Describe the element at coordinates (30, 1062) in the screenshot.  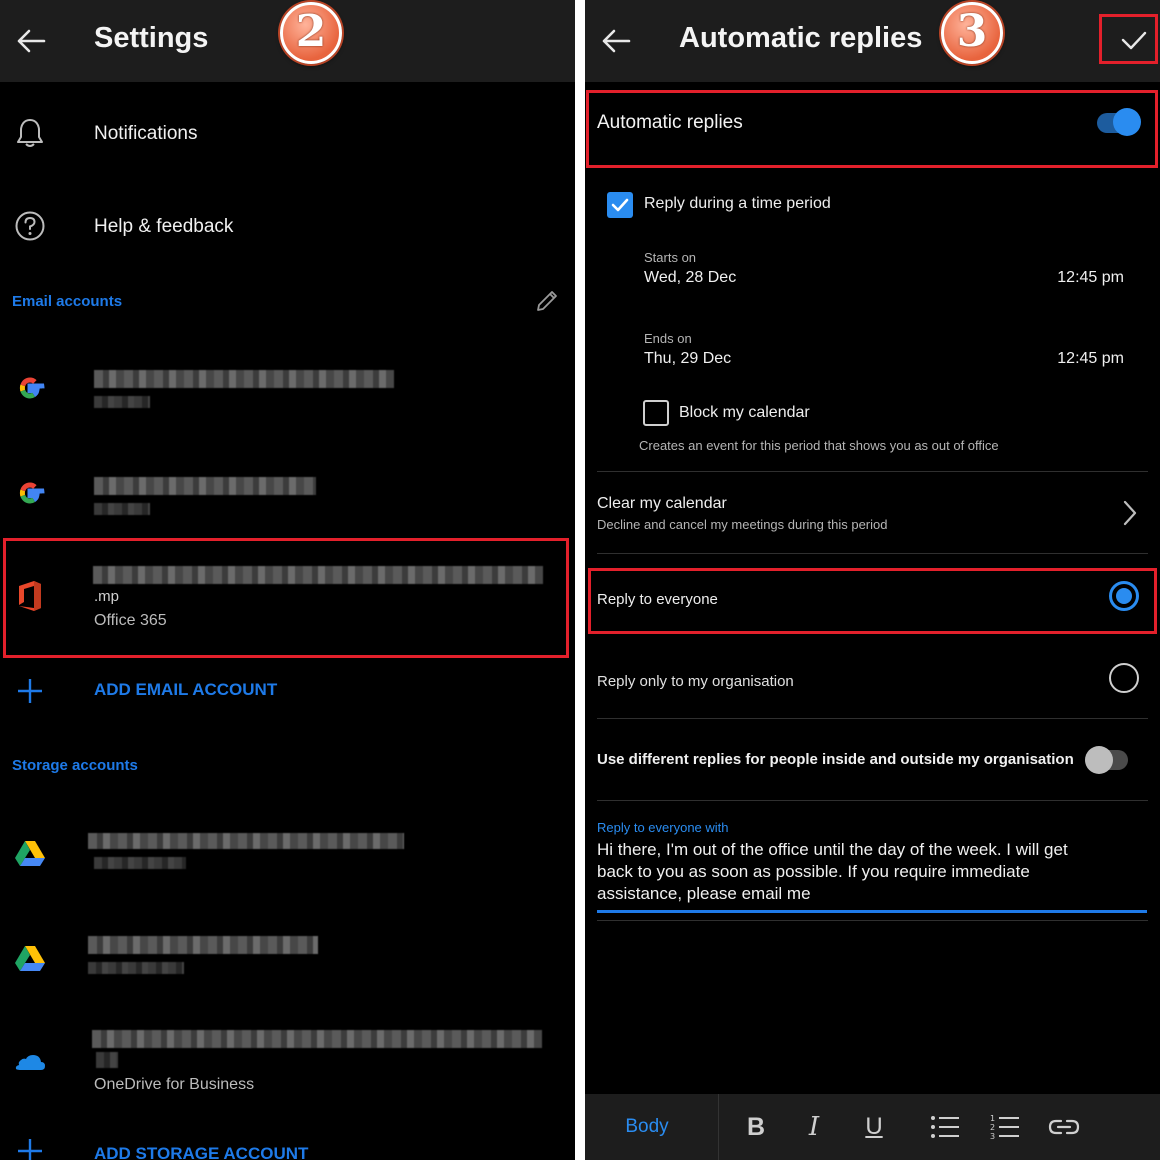
I see `onedrive-cloud-icon` at that location.